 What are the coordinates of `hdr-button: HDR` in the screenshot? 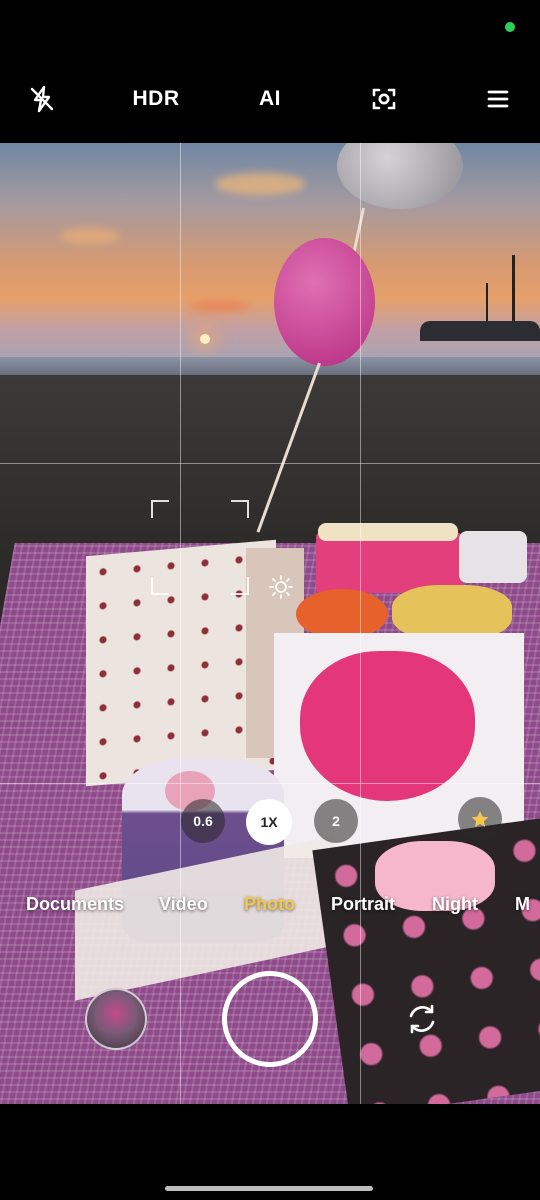 It's located at (156, 99).